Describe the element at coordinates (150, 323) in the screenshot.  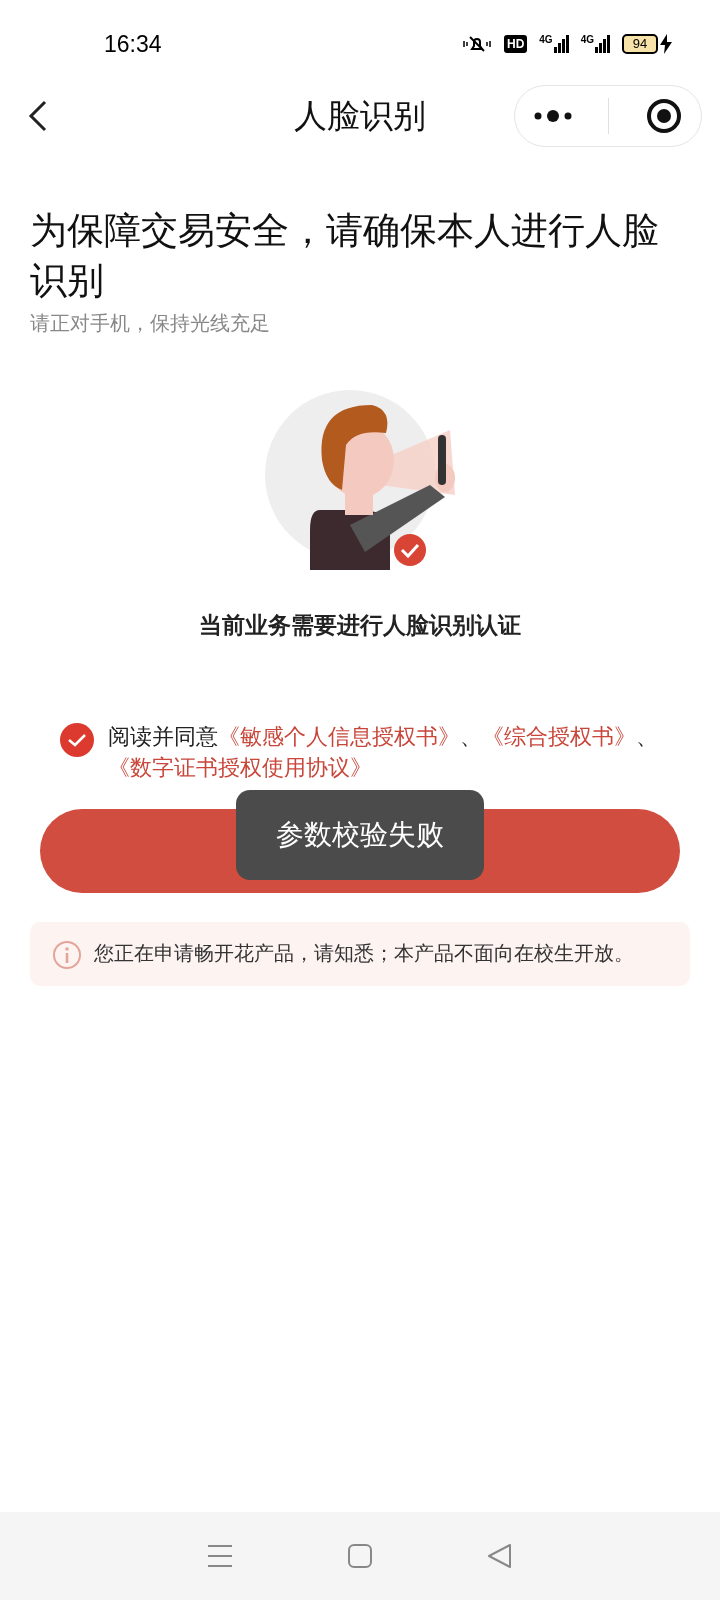
I see `subtitle: 请正对手机，保持光线充足` at that location.